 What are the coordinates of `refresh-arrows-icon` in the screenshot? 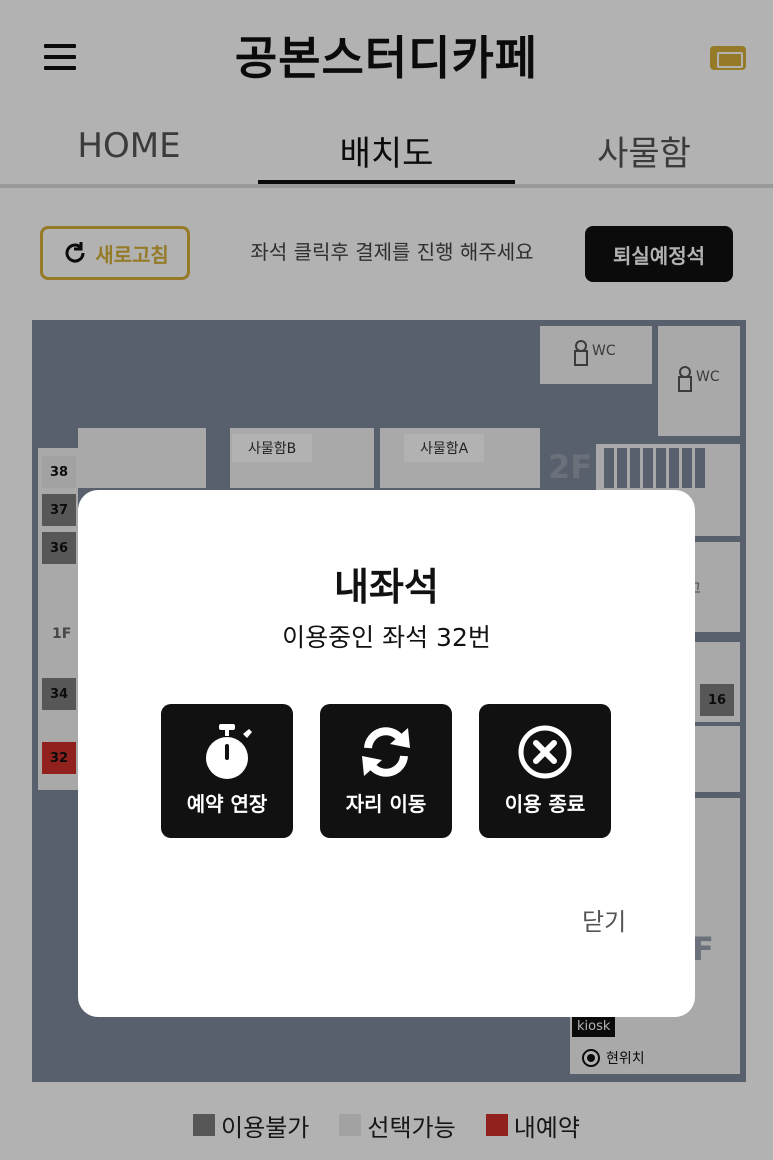 It's located at (386, 752).